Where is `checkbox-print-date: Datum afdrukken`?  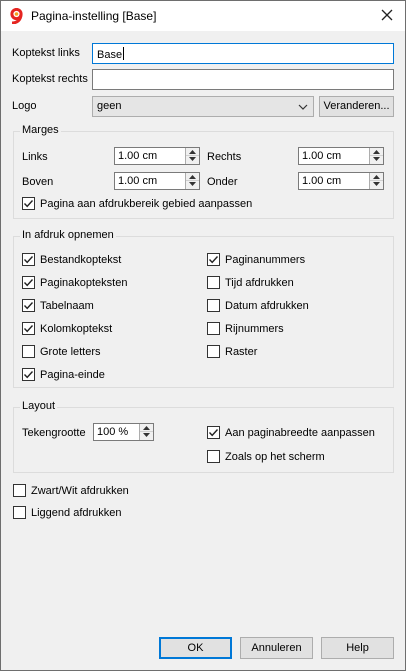 checkbox-print-date: Datum afdrukken is located at coordinates (258, 305).